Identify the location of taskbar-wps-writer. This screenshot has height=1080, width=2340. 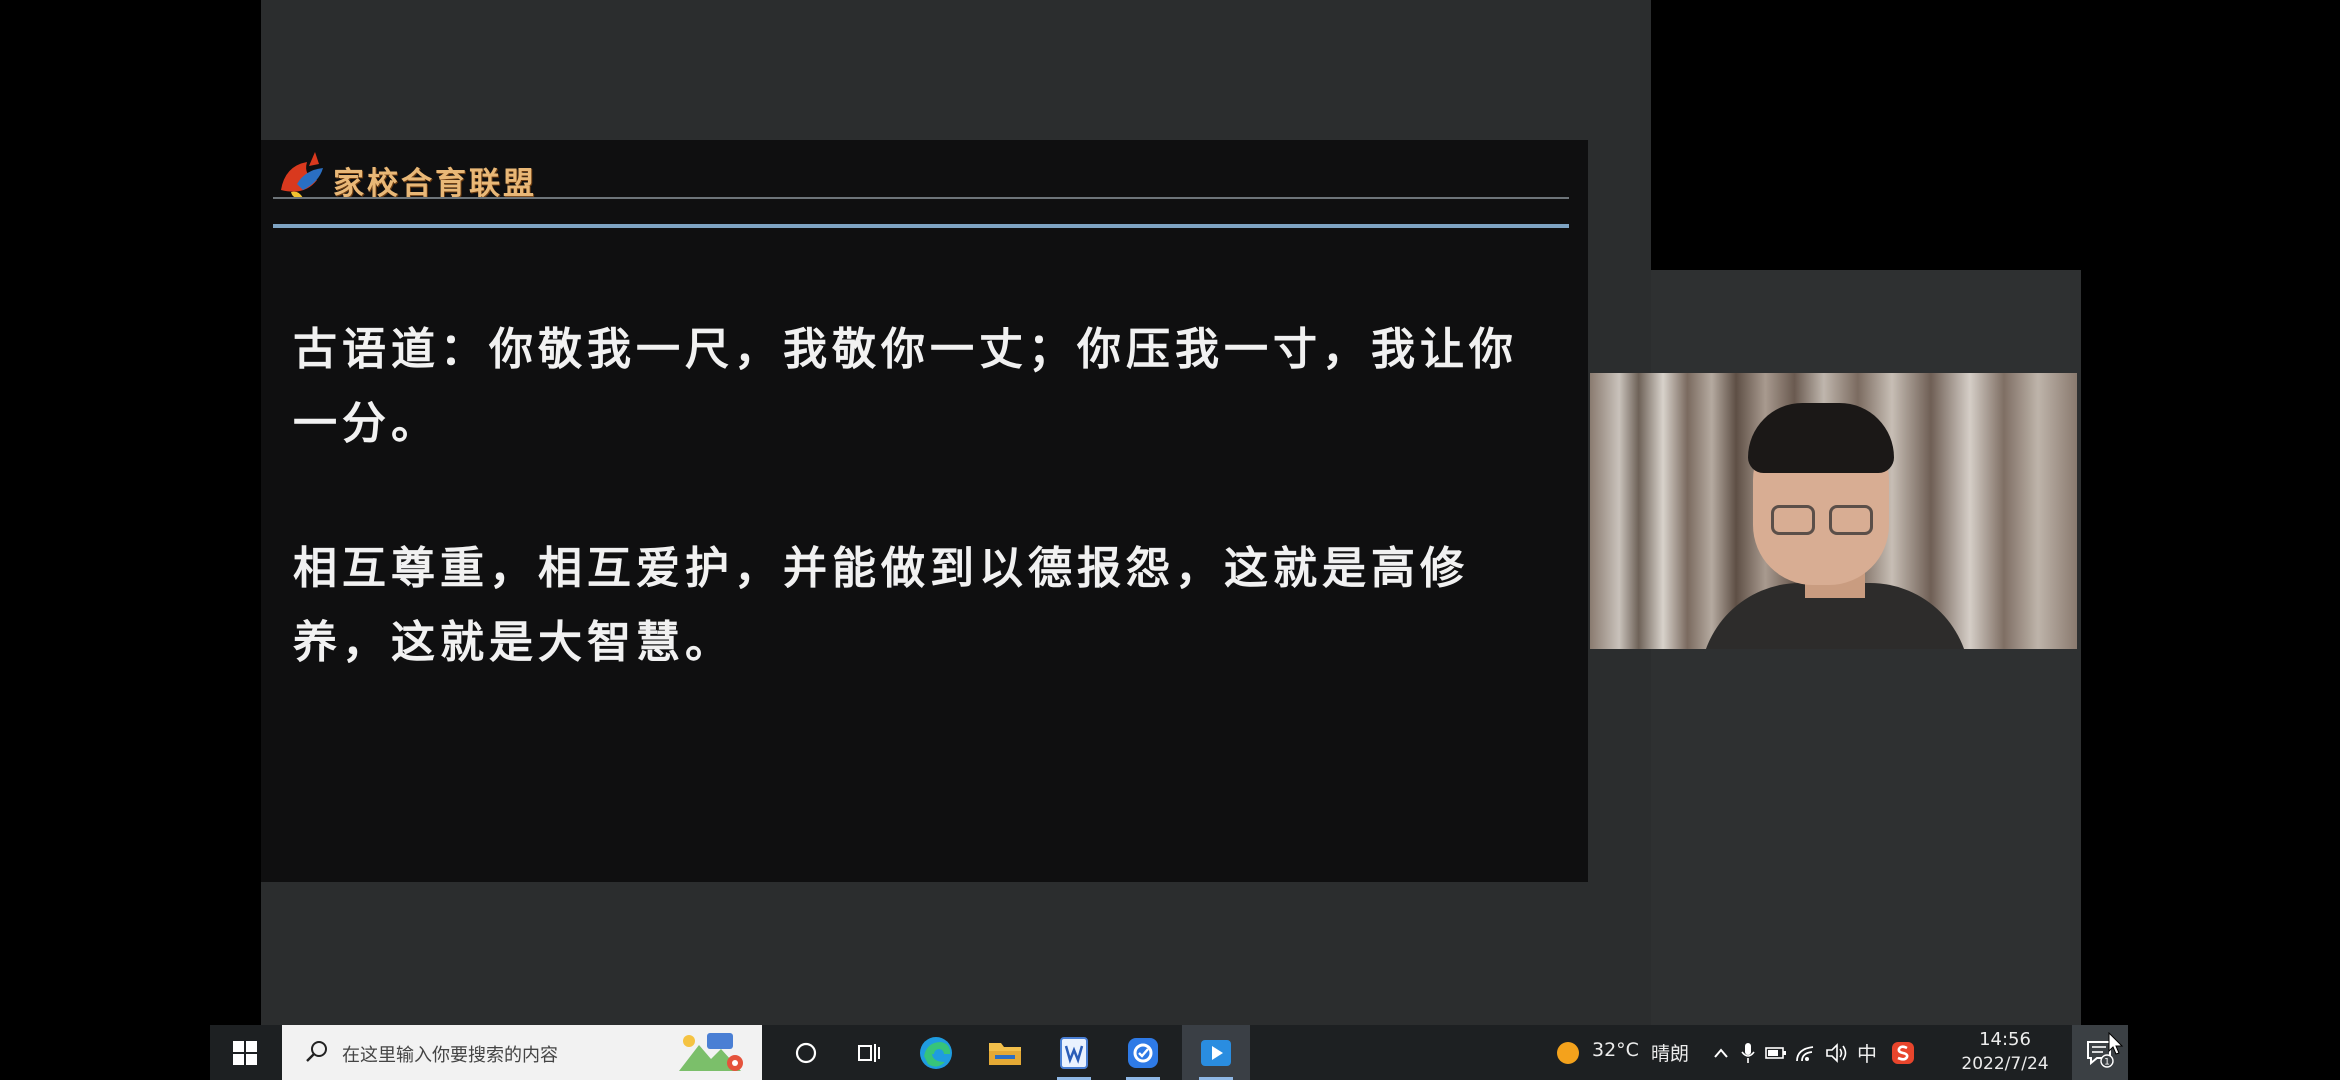
(1074, 1052).